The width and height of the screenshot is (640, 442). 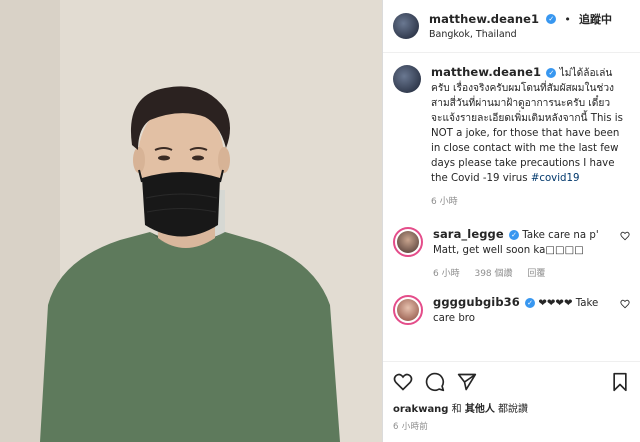 I want to click on liked-by-suffix: 都說讚, so click(x=513, y=409).